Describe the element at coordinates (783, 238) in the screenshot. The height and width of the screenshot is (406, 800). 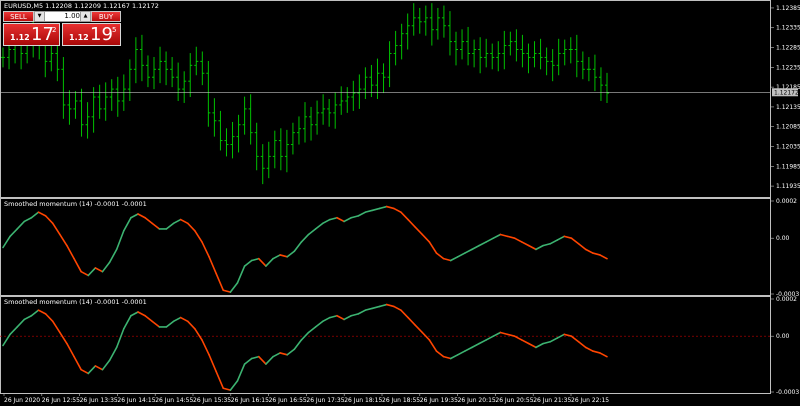
I see `level-label: 0.00` at that location.